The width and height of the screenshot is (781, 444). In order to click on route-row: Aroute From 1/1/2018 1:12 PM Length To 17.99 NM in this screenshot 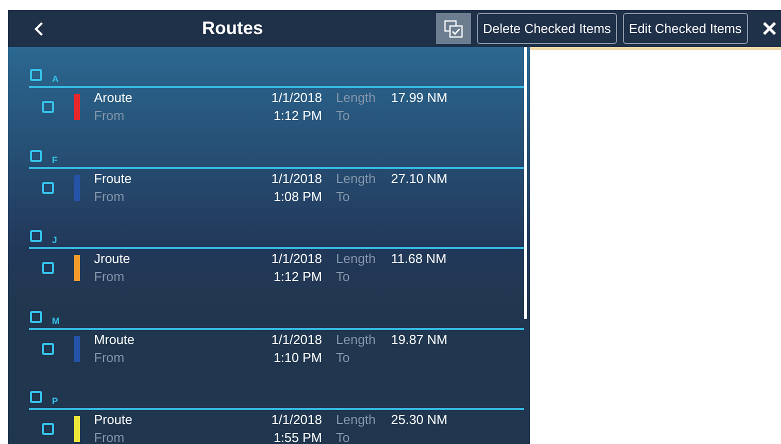, I will do `click(269, 107)`.